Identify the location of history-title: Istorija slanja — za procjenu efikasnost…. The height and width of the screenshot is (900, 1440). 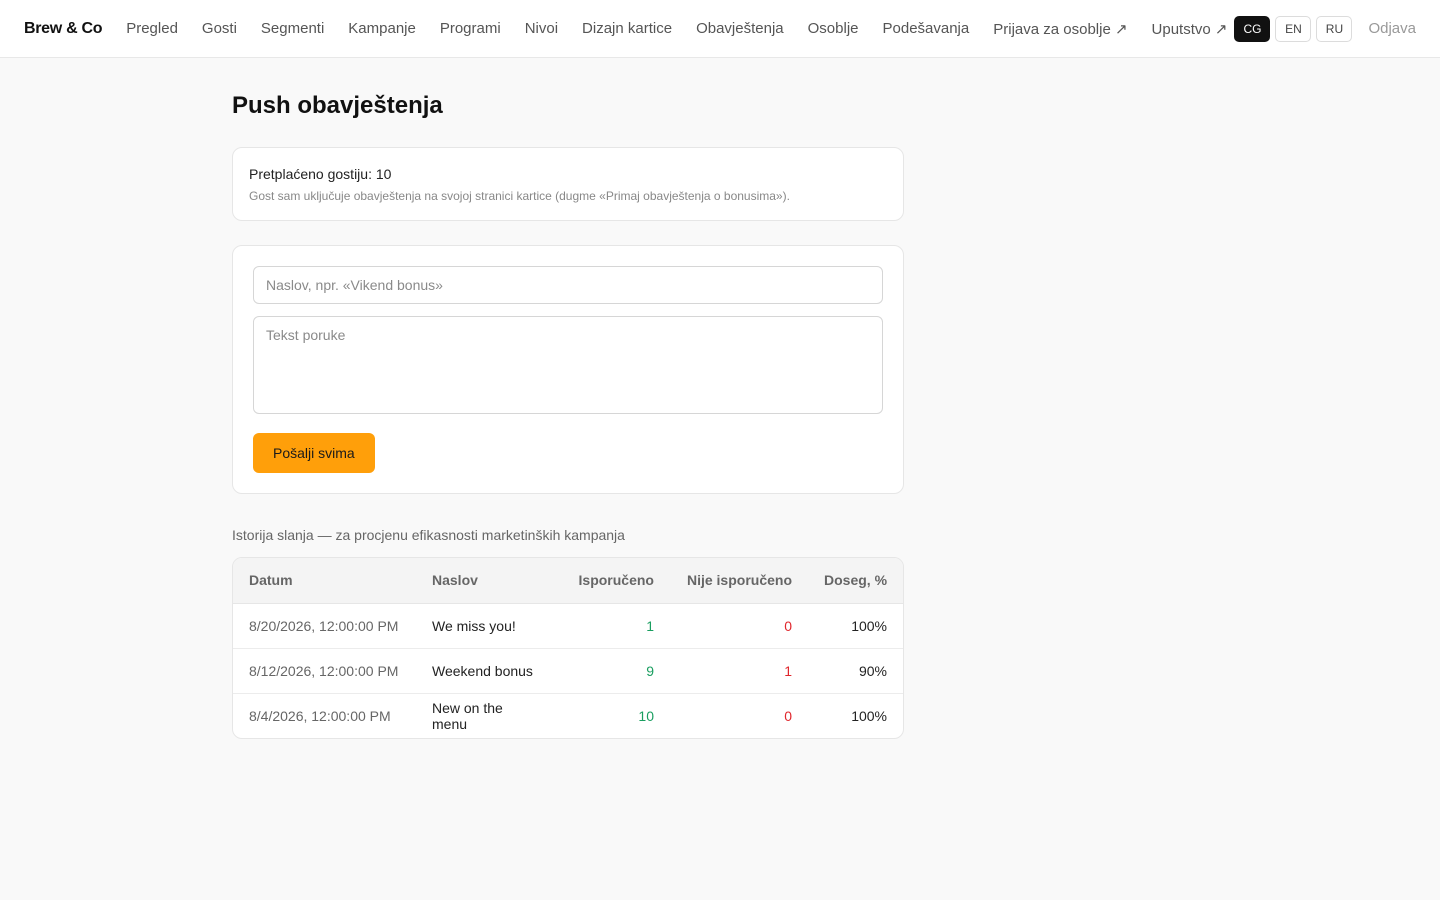
(428, 535).